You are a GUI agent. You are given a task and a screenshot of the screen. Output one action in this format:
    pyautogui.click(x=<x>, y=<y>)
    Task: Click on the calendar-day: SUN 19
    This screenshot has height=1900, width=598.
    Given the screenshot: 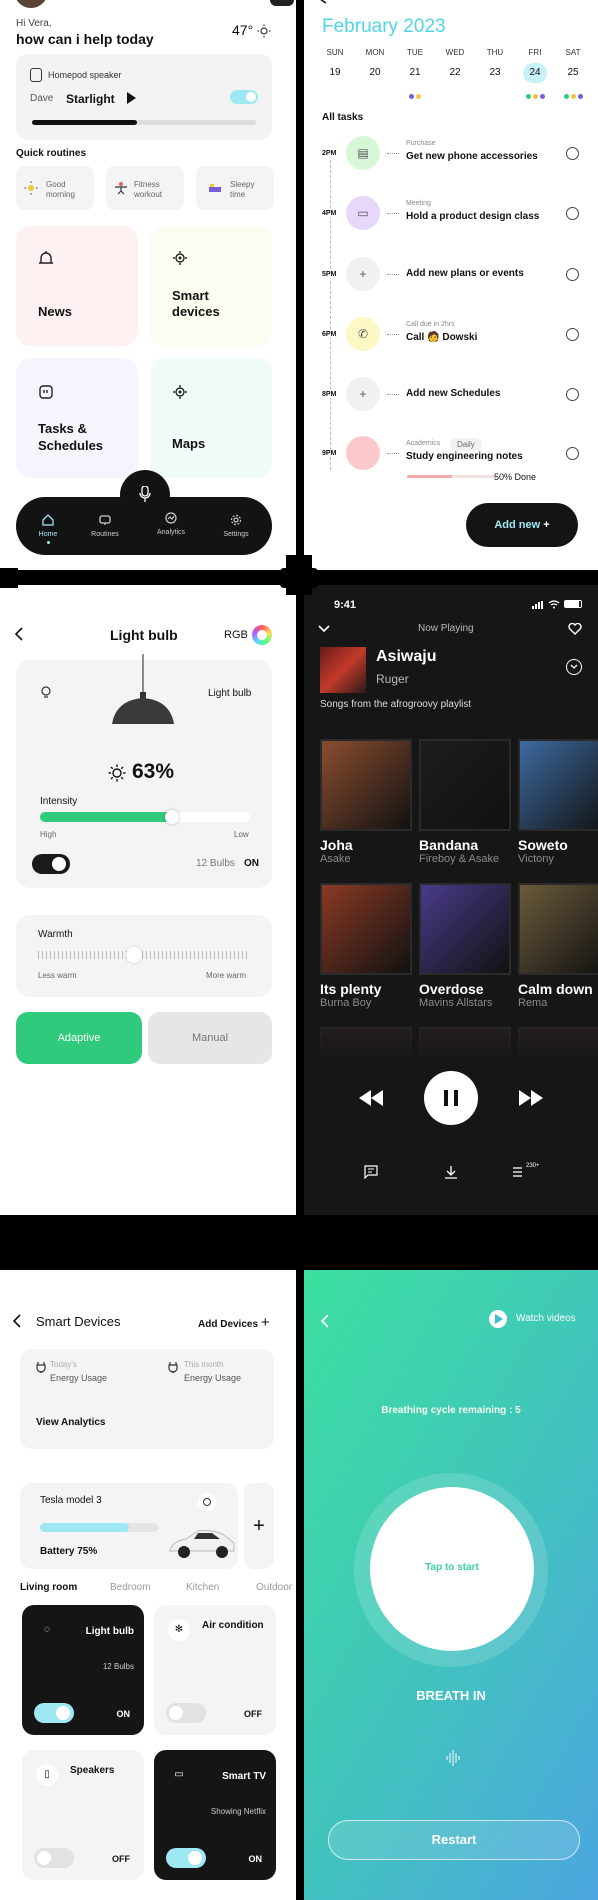 What is the action you would take?
    pyautogui.click(x=335, y=76)
    